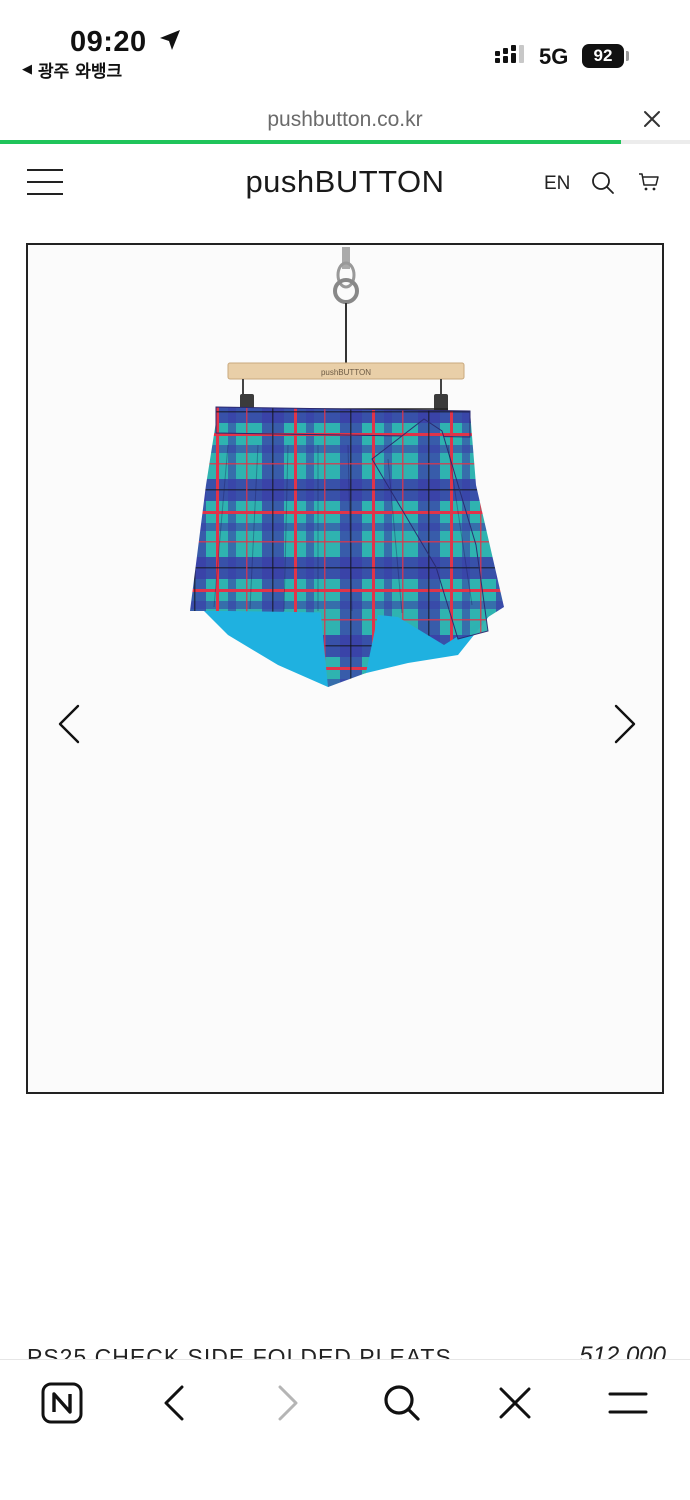 This screenshot has height=1500, width=690. What do you see at coordinates (603, 56) in the screenshot?
I see `battery-indicator: 92` at bounding box center [603, 56].